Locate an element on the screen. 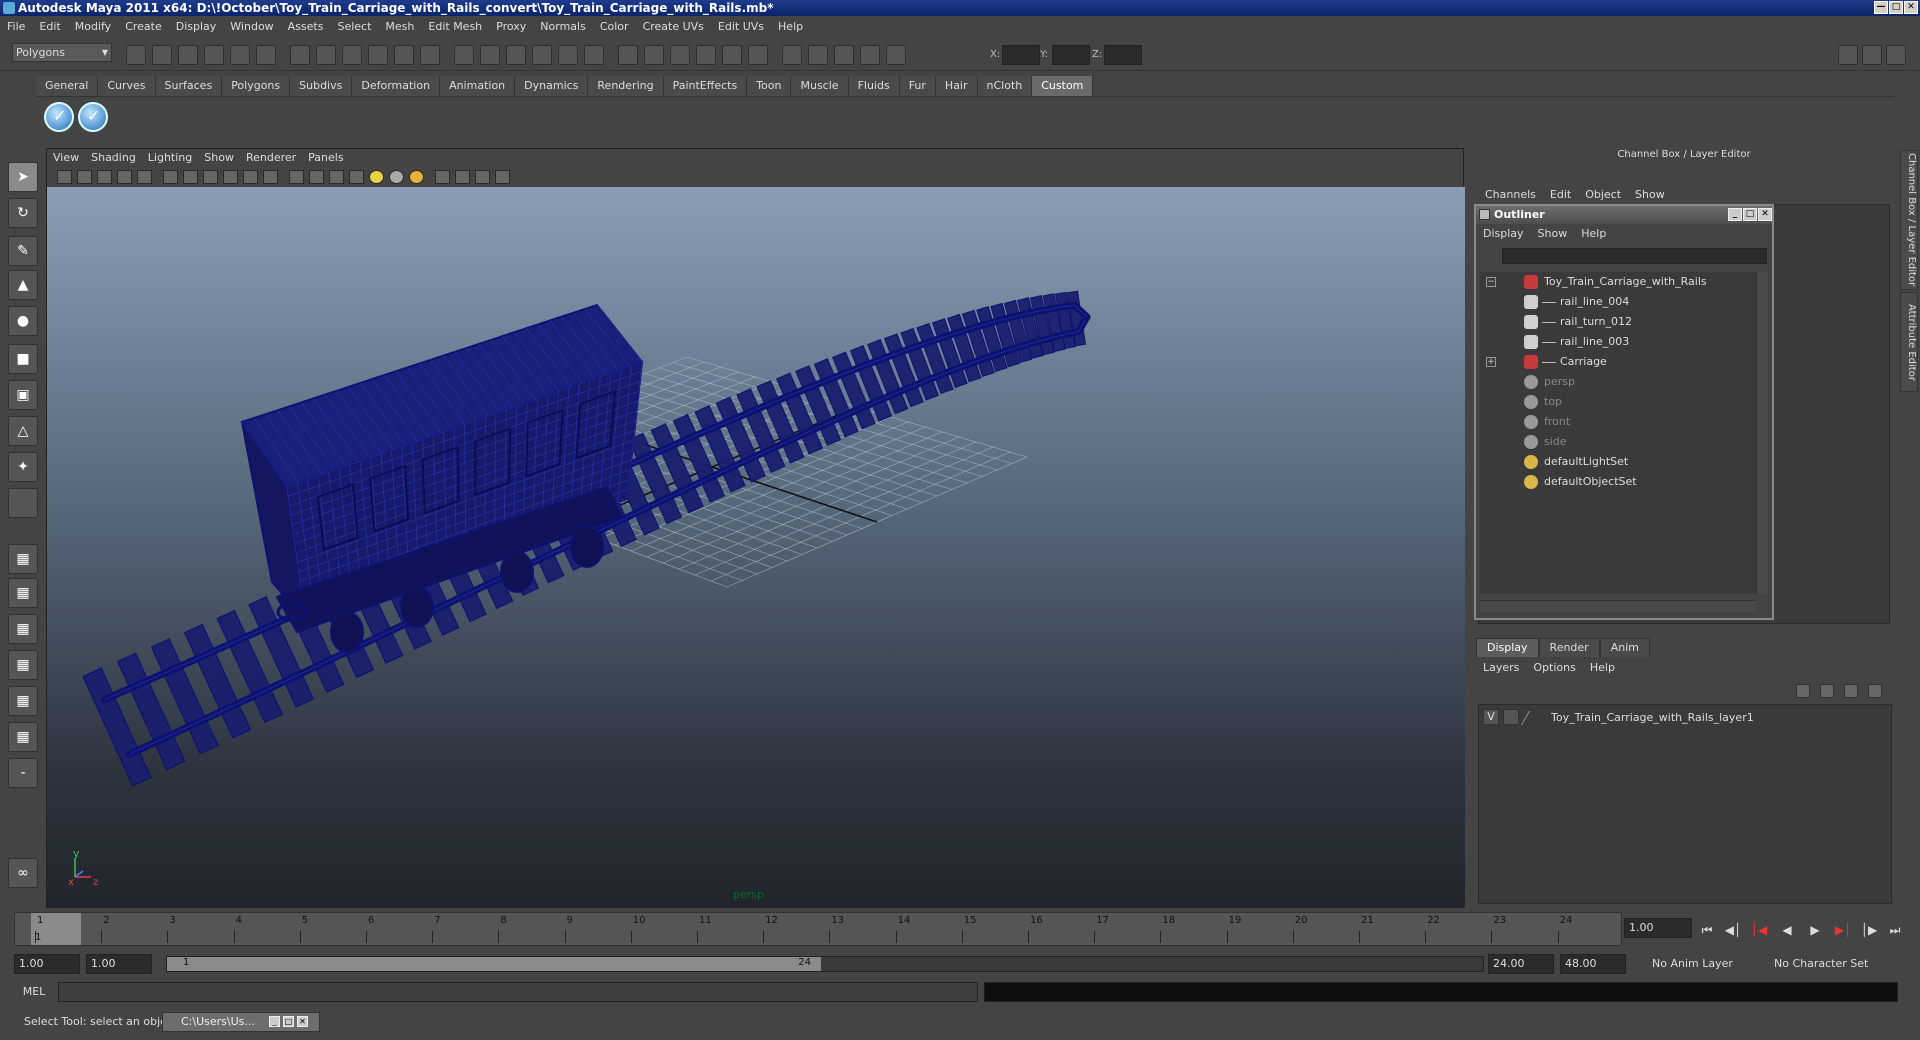 The height and width of the screenshot is (1040, 1920). y-coord-field is located at coordinates (1071, 55).